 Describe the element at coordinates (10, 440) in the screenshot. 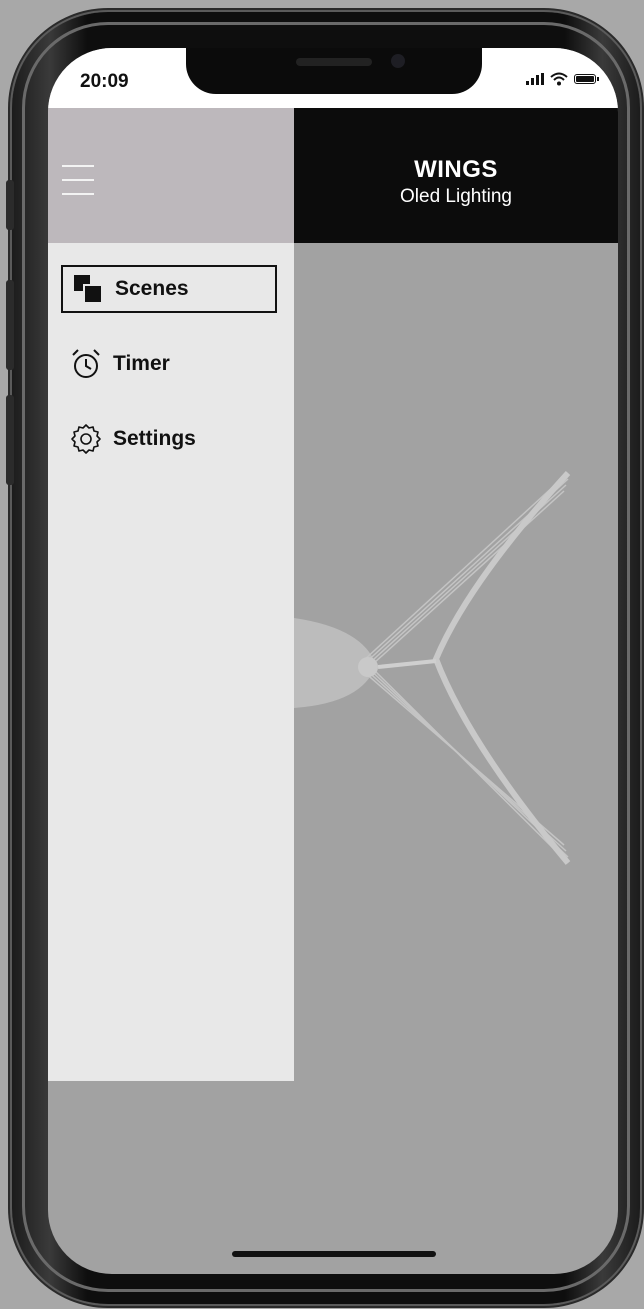

I see `volume-down-button` at that location.